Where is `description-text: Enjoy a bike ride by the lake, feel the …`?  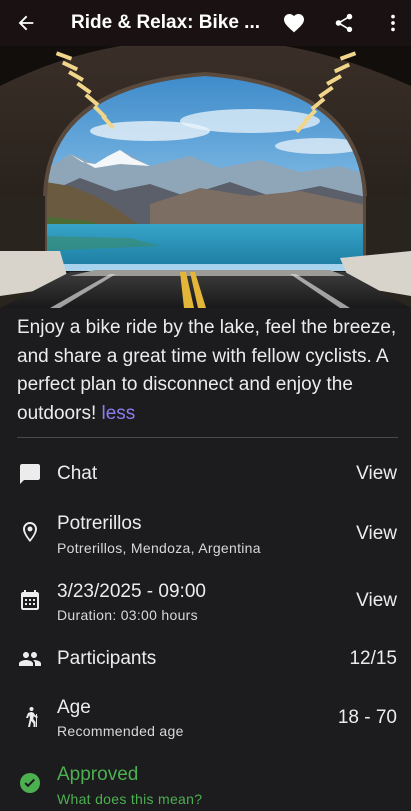
description-text: Enjoy a bike ride by the lake, feel the … is located at coordinates (207, 370).